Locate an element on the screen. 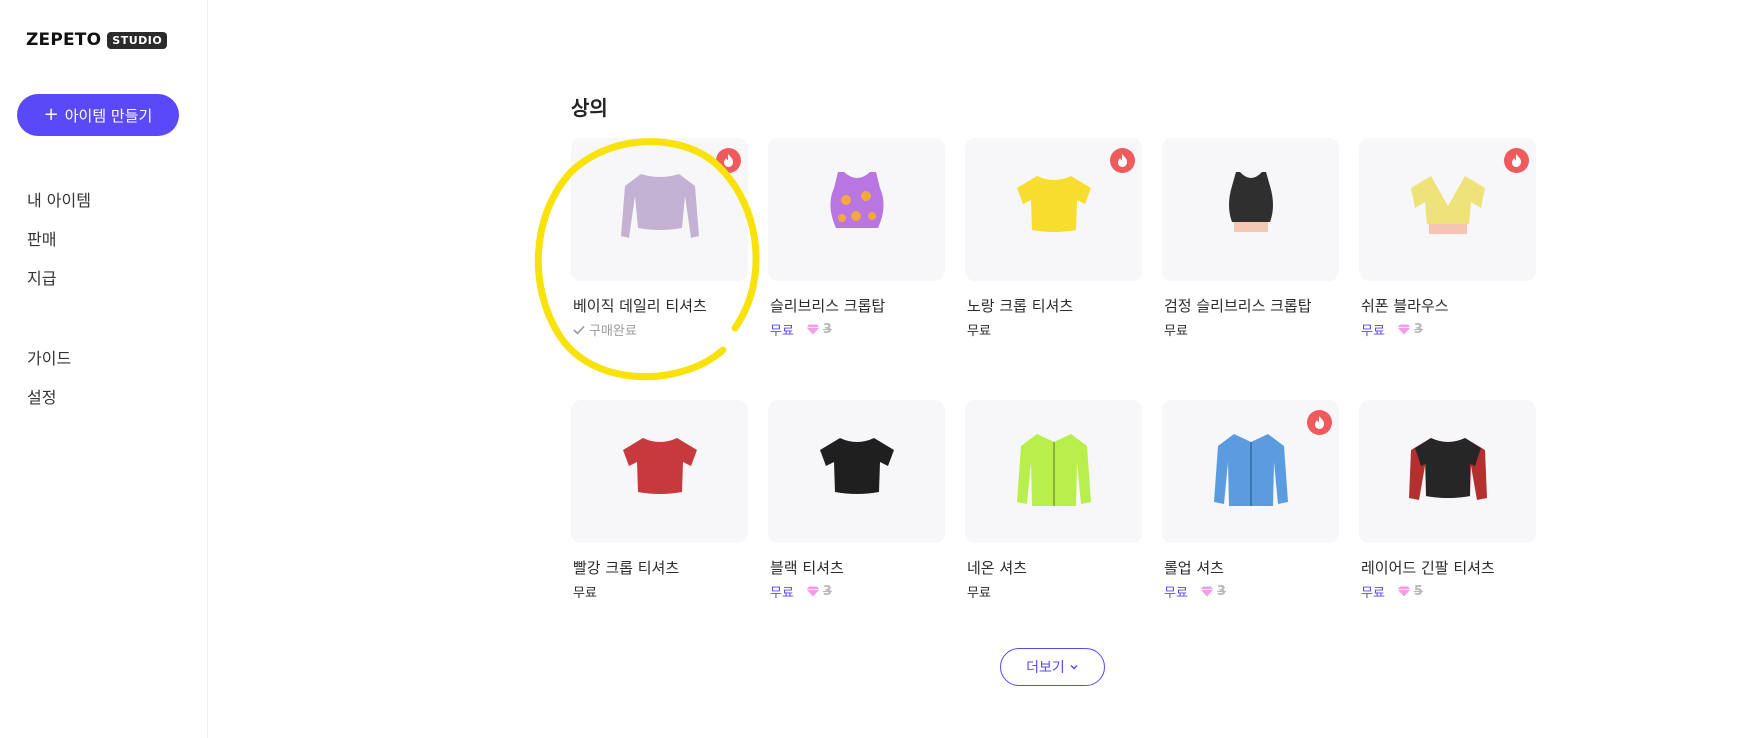 This screenshot has width=1739, height=738. brand-logo: ZEPETO STUDIO is located at coordinates (97, 40).